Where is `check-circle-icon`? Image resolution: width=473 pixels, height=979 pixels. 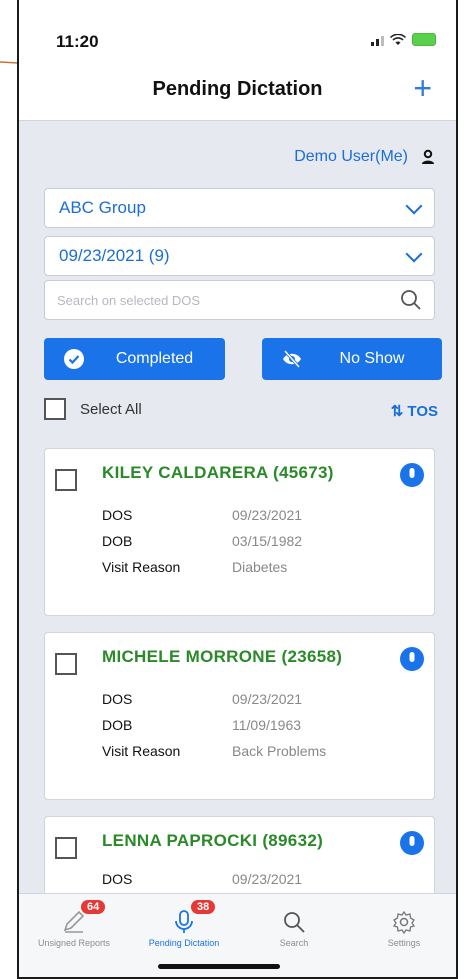 check-circle-icon is located at coordinates (74, 359).